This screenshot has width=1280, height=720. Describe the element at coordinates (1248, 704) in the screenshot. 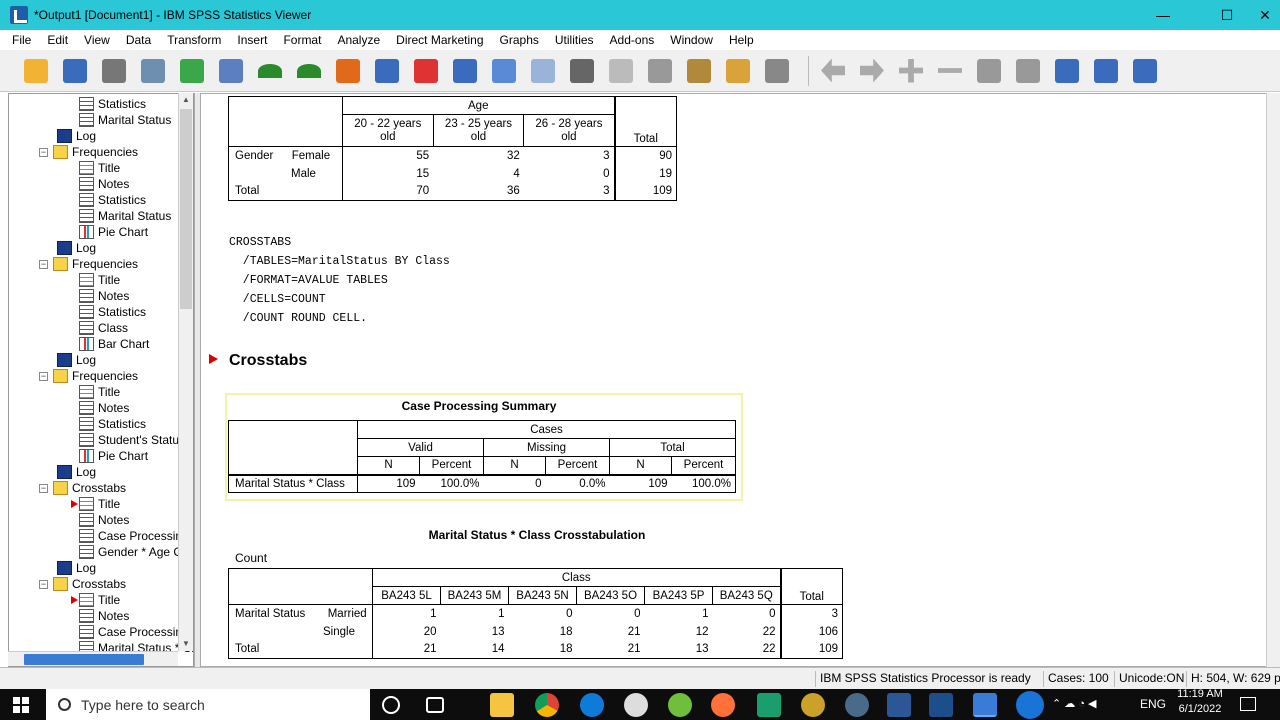

I see `notification-icon` at that location.